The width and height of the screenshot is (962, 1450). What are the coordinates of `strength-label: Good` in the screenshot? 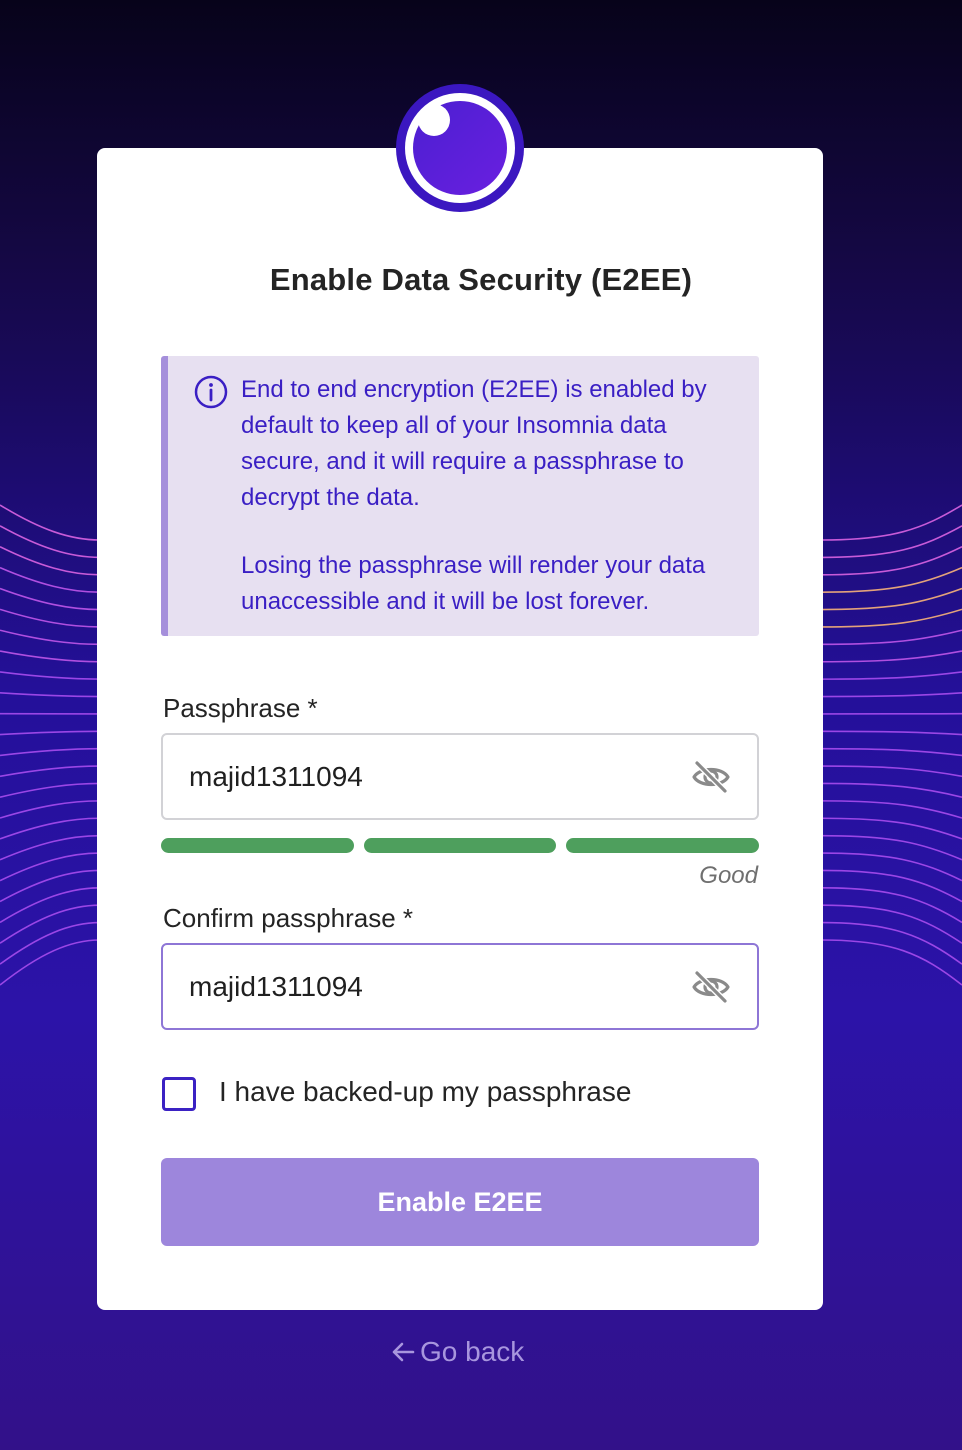 It's located at (728, 875).